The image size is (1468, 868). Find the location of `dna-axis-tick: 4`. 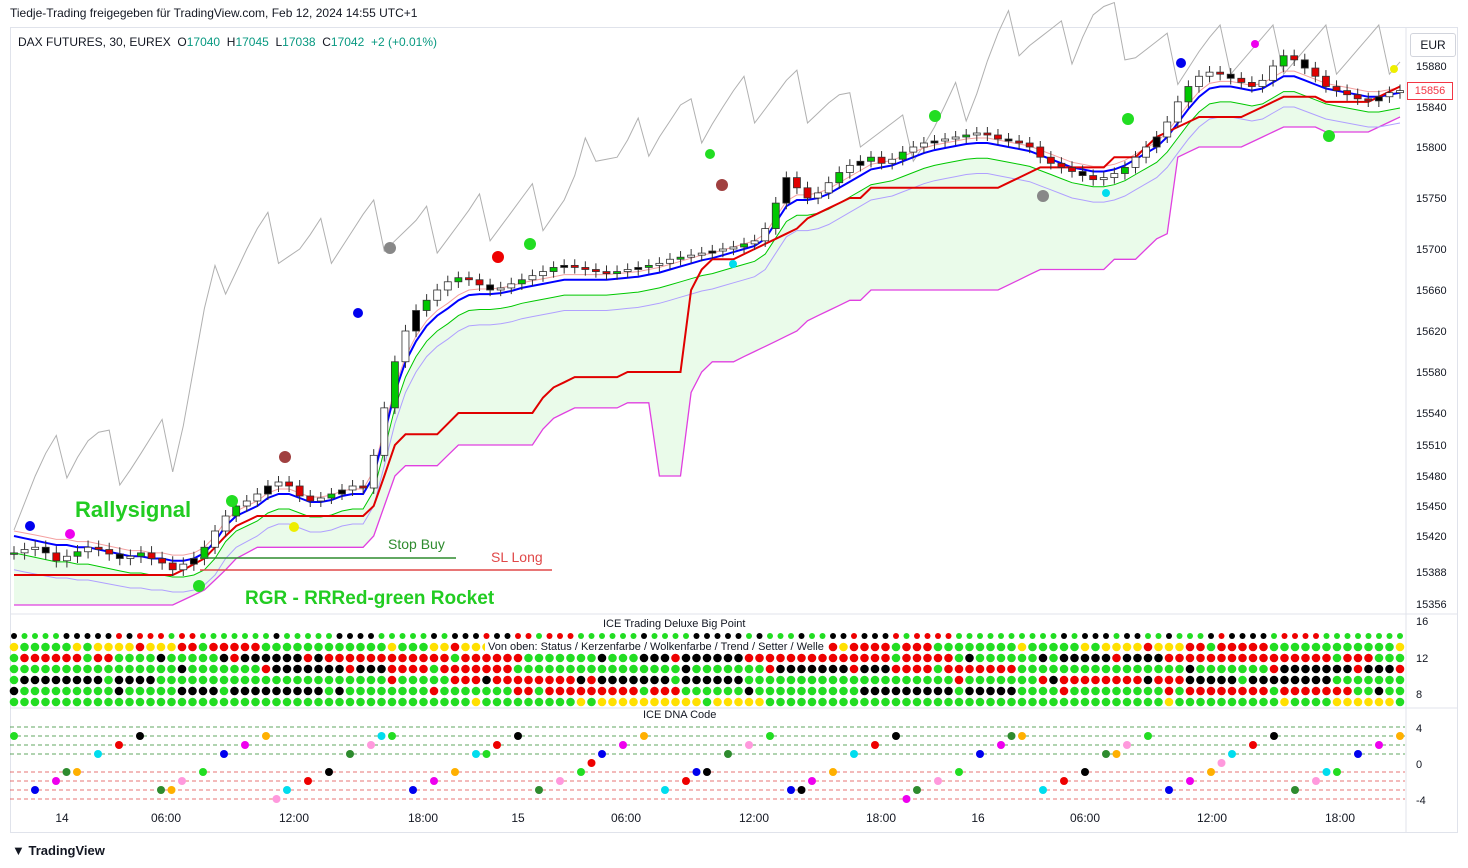

dna-axis-tick: 4 is located at coordinates (1419, 729).